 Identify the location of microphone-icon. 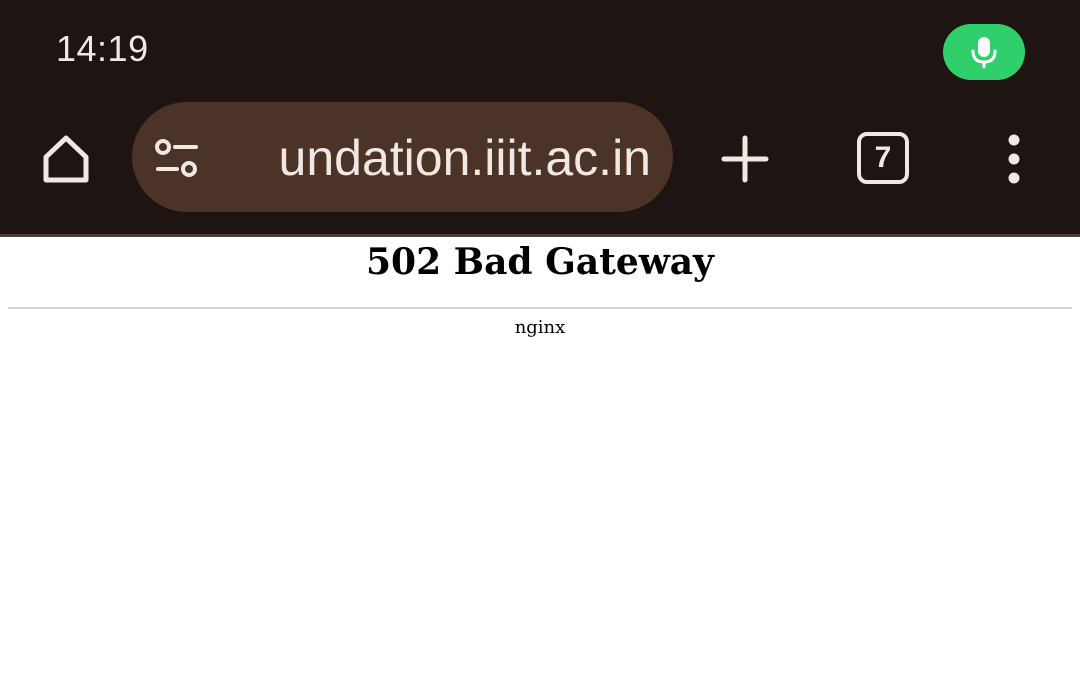
(984, 53).